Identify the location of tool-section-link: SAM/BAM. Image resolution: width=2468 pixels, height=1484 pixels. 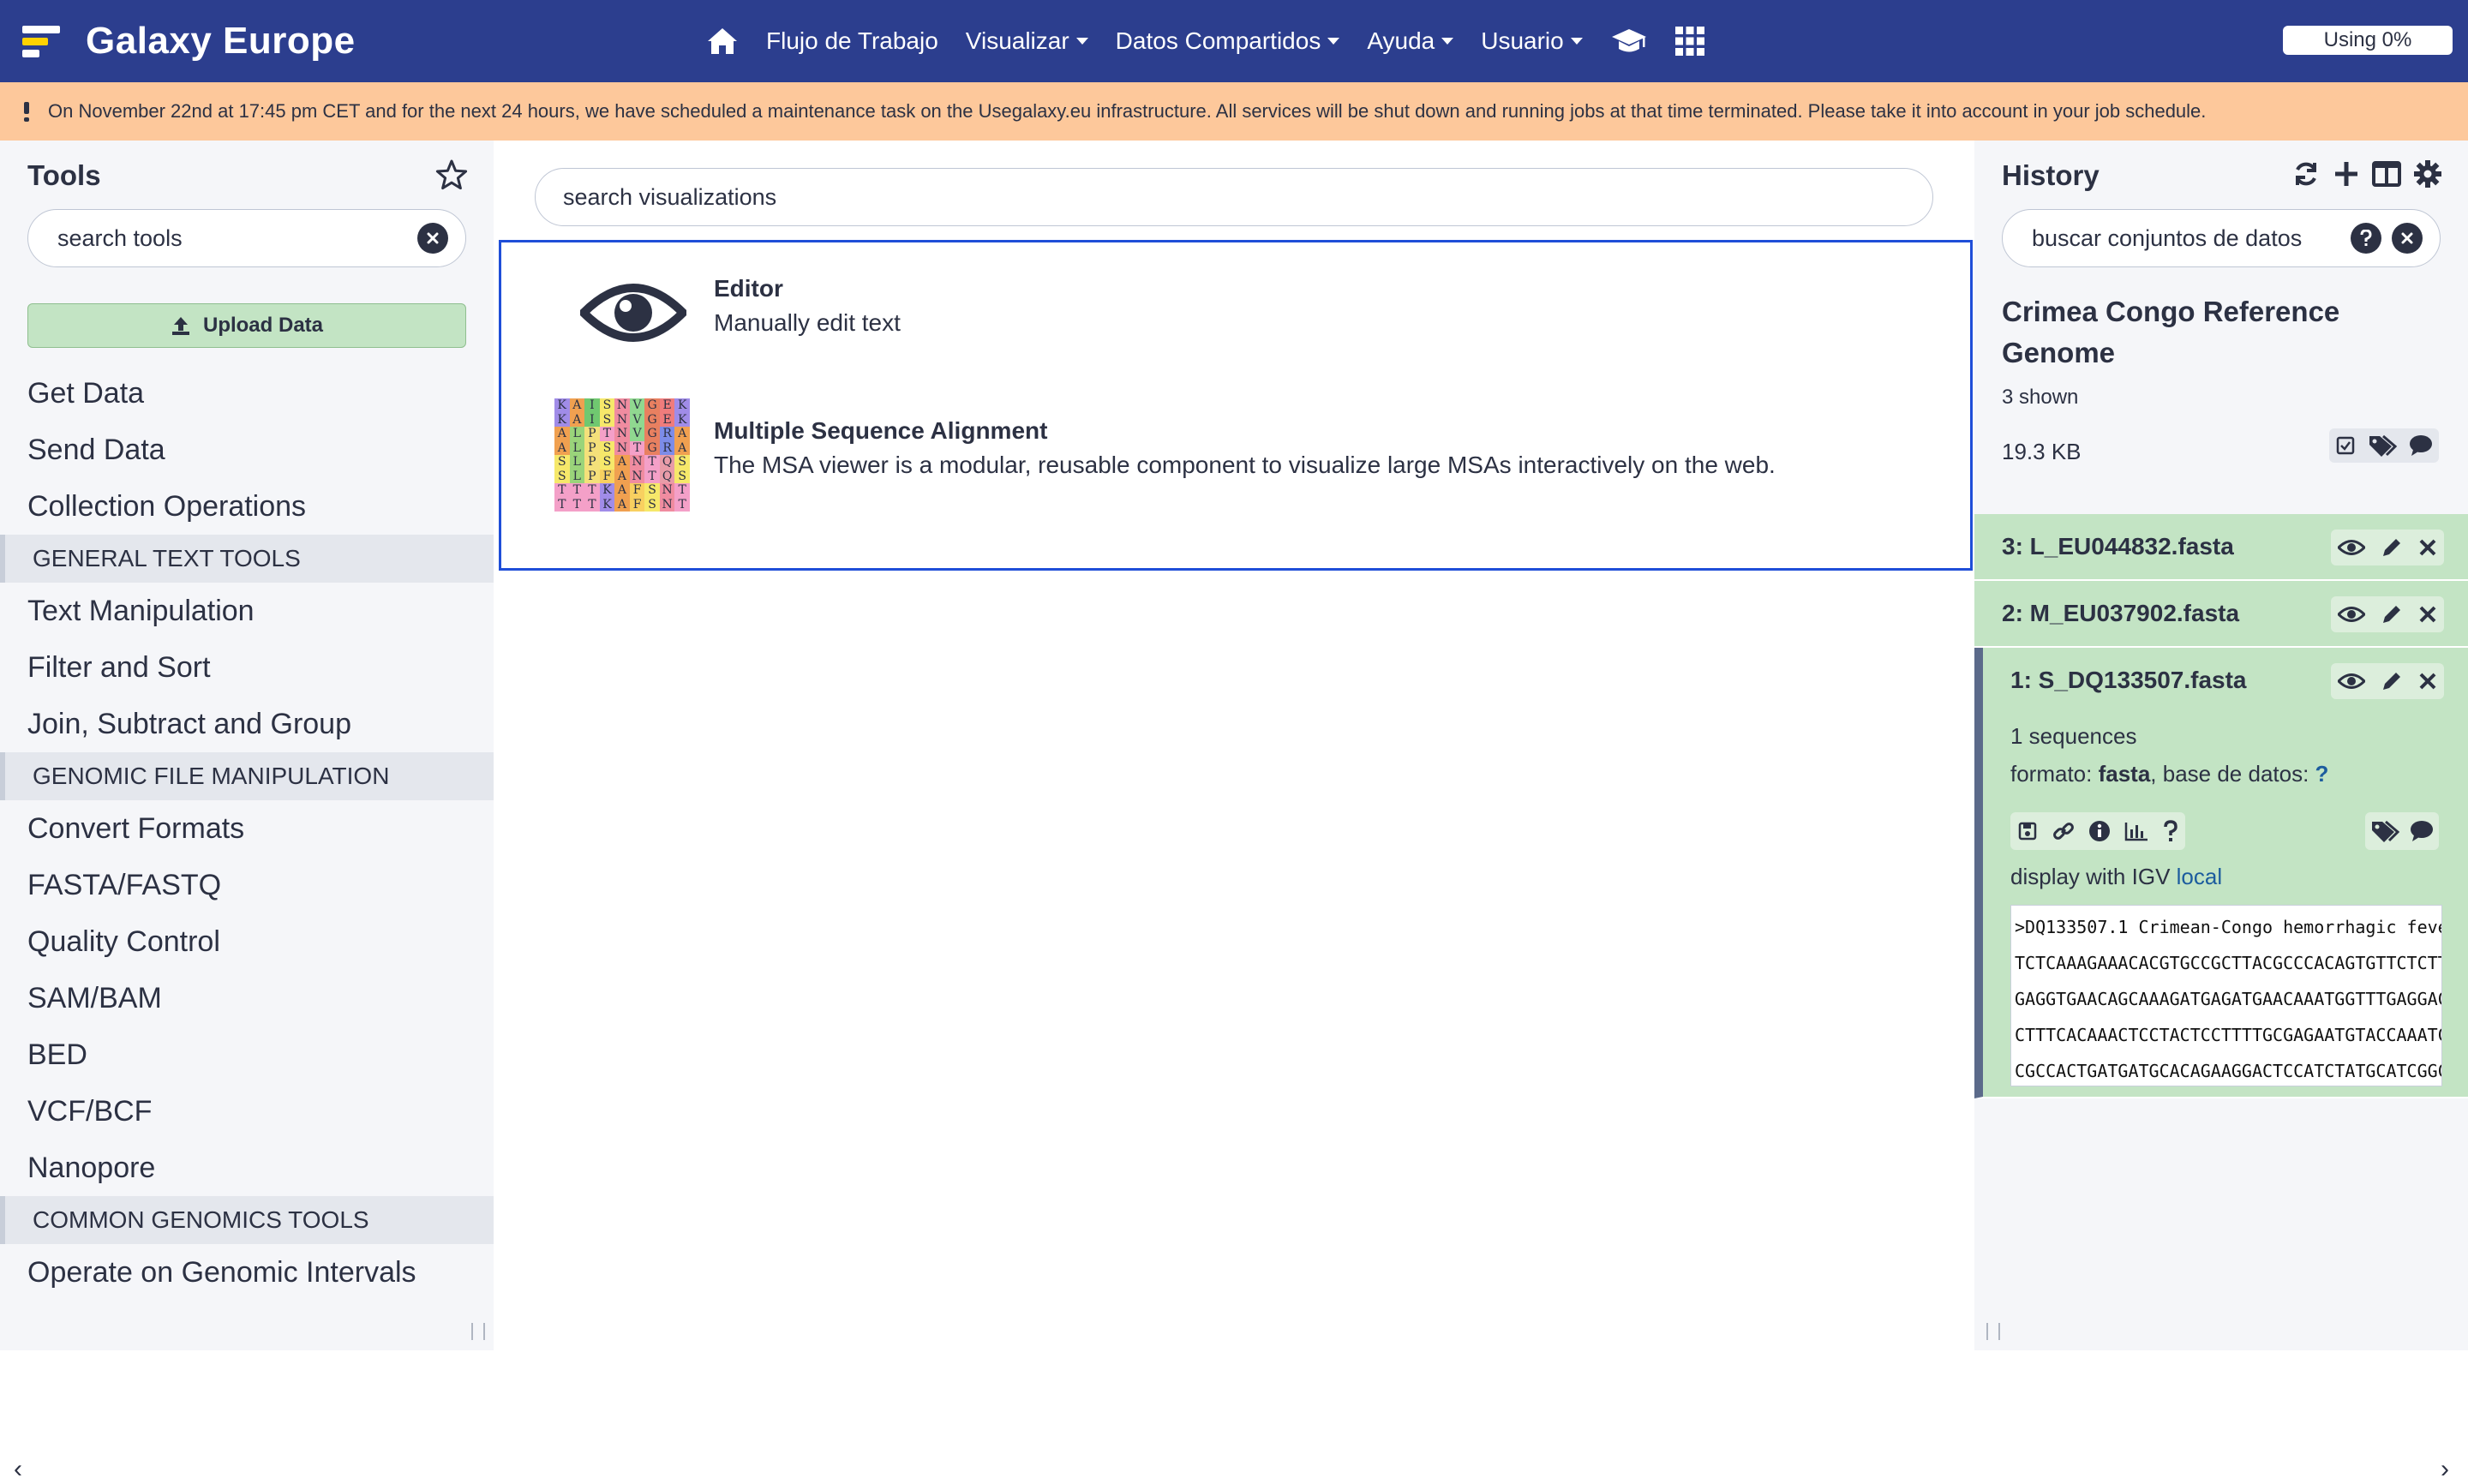
(247, 998).